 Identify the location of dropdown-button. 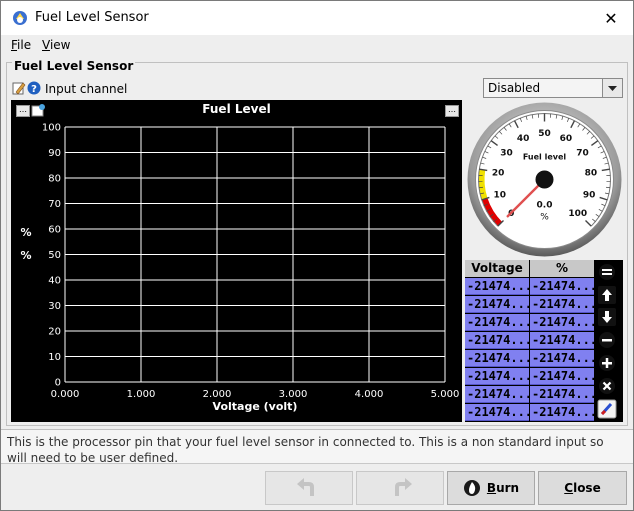
(612, 88).